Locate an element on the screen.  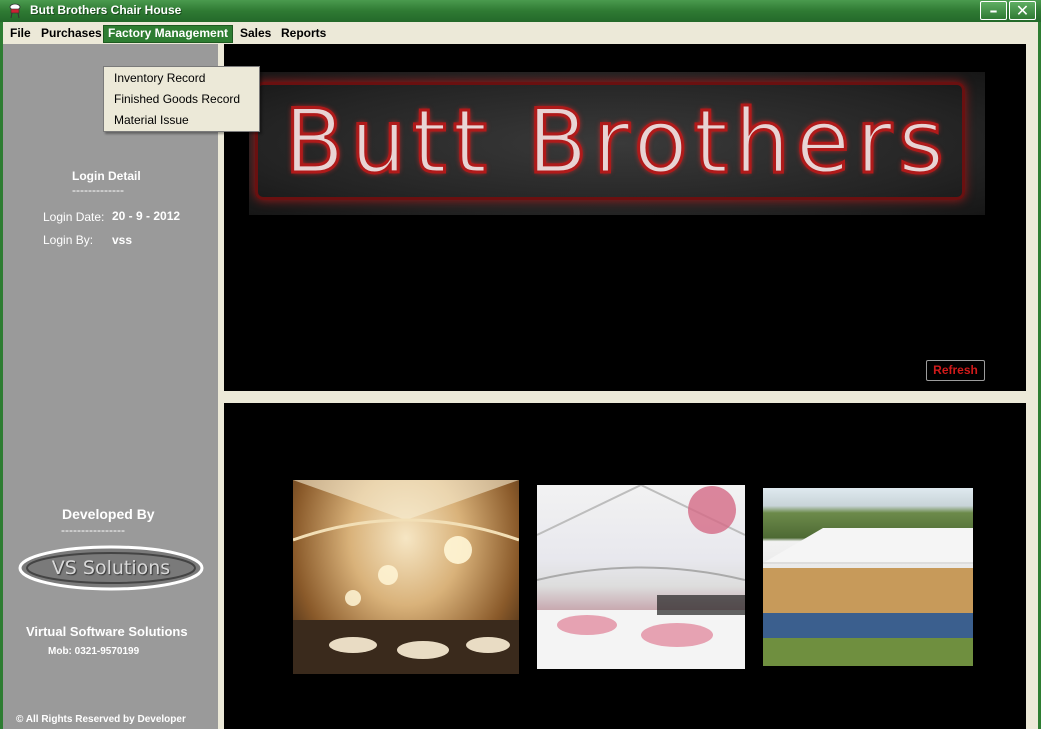
outdoor-tent-photo is located at coordinates (868, 577).